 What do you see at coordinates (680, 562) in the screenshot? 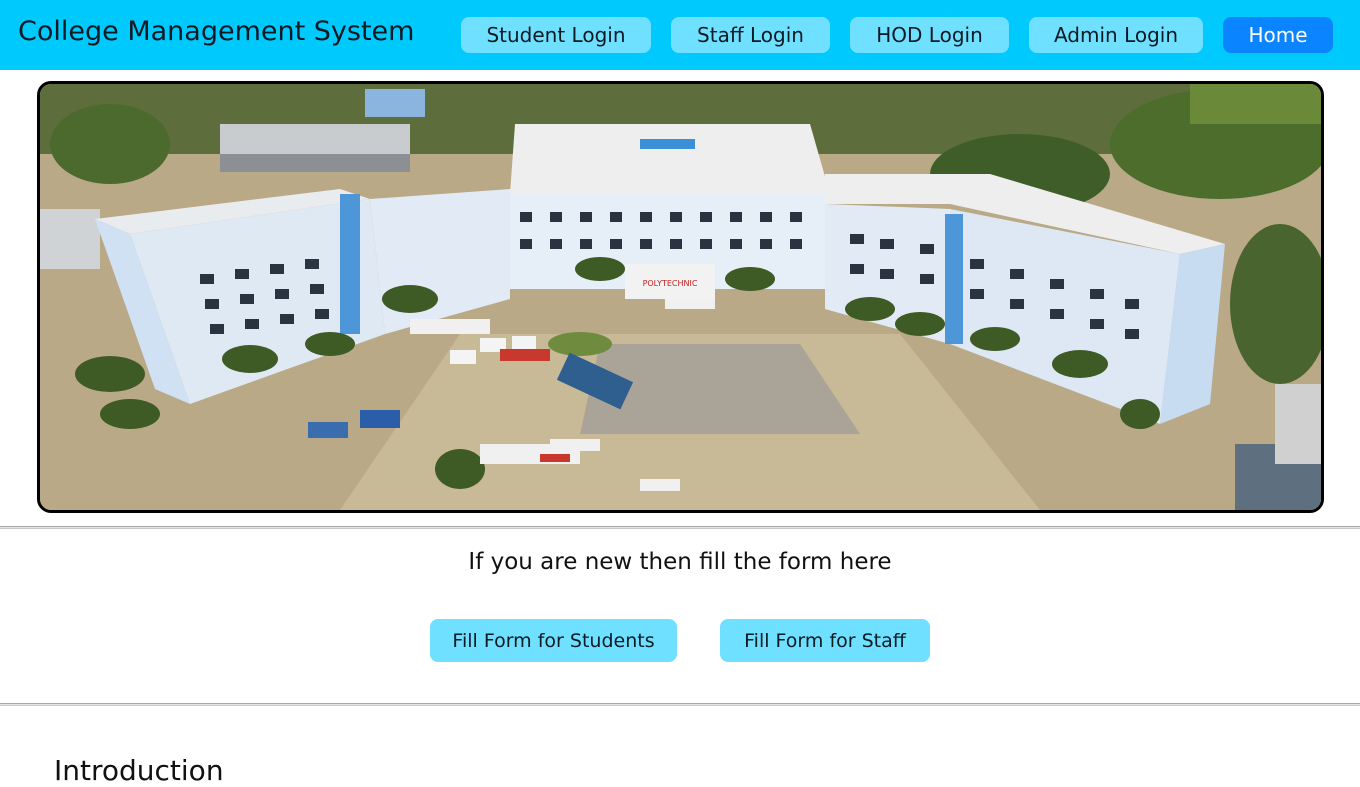
I see `new-user-prompt: If you are new then fill the form here` at bounding box center [680, 562].